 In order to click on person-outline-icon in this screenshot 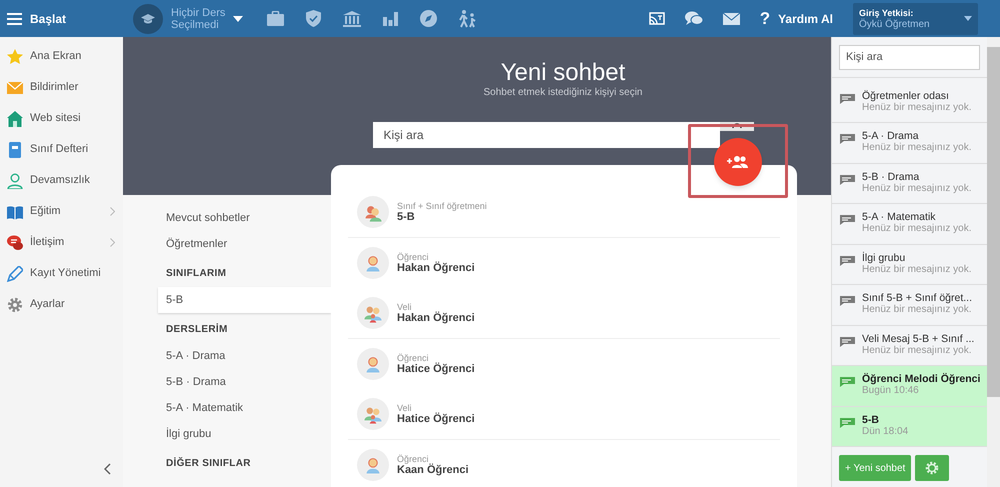, I will do `click(15, 180)`.